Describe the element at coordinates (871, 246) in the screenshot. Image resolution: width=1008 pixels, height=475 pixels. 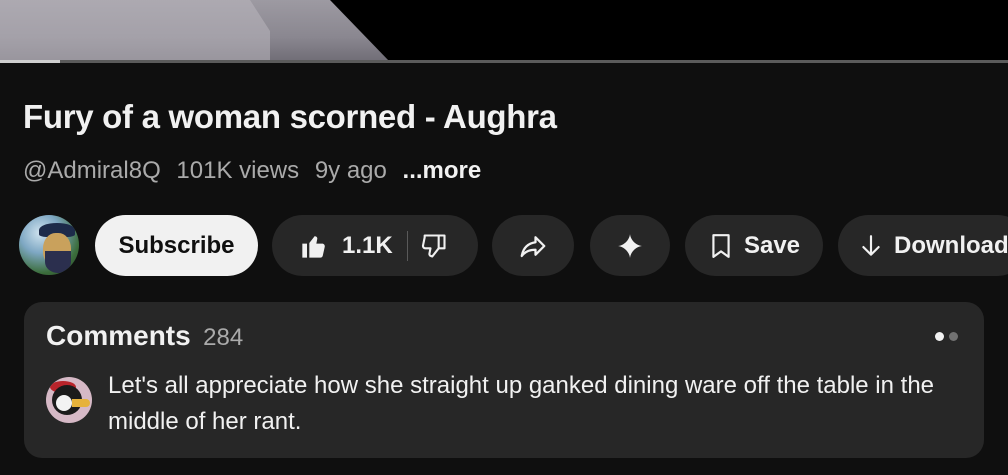
I see `download-arrow-icon` at that location.